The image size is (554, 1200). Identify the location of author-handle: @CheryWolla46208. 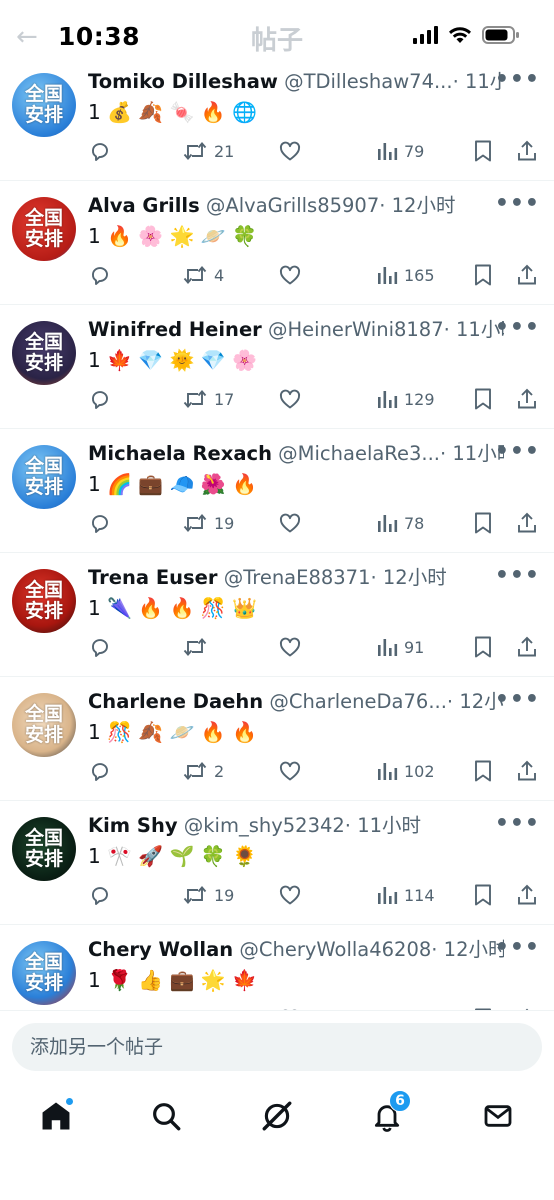
(335, 949).